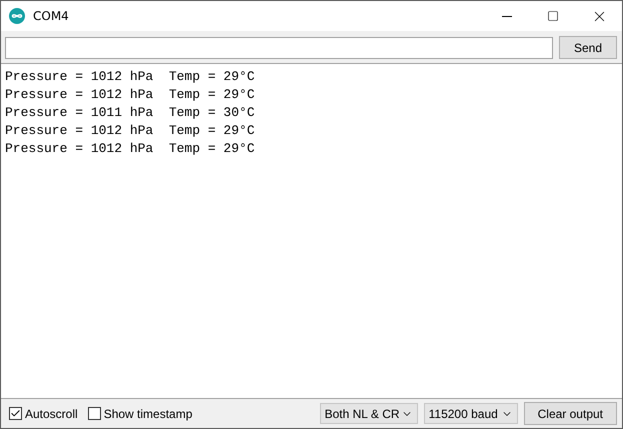  What do you see at coordinates (51, 413) in the screenshot?
I see `checkbox-label: Autoscroll` at bounding box center [51, 413].